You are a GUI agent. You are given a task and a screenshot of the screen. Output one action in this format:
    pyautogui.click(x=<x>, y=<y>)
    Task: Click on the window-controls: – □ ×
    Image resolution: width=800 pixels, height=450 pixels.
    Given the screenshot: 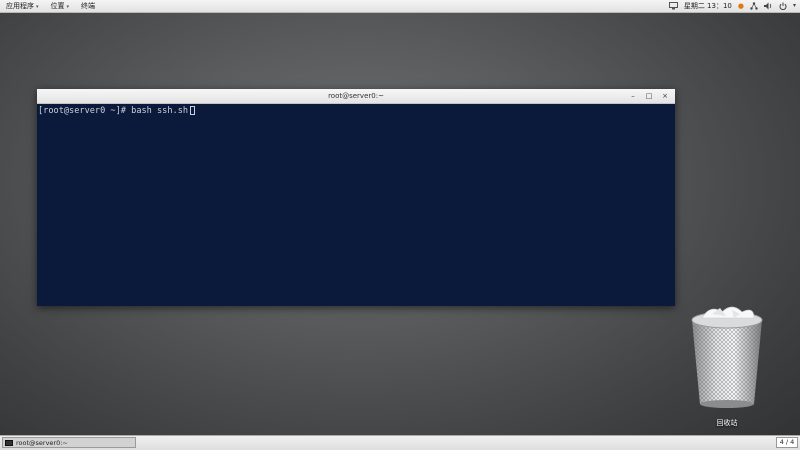 What is the action you would take?
    pyautogui.click(x=649, y=96)
    